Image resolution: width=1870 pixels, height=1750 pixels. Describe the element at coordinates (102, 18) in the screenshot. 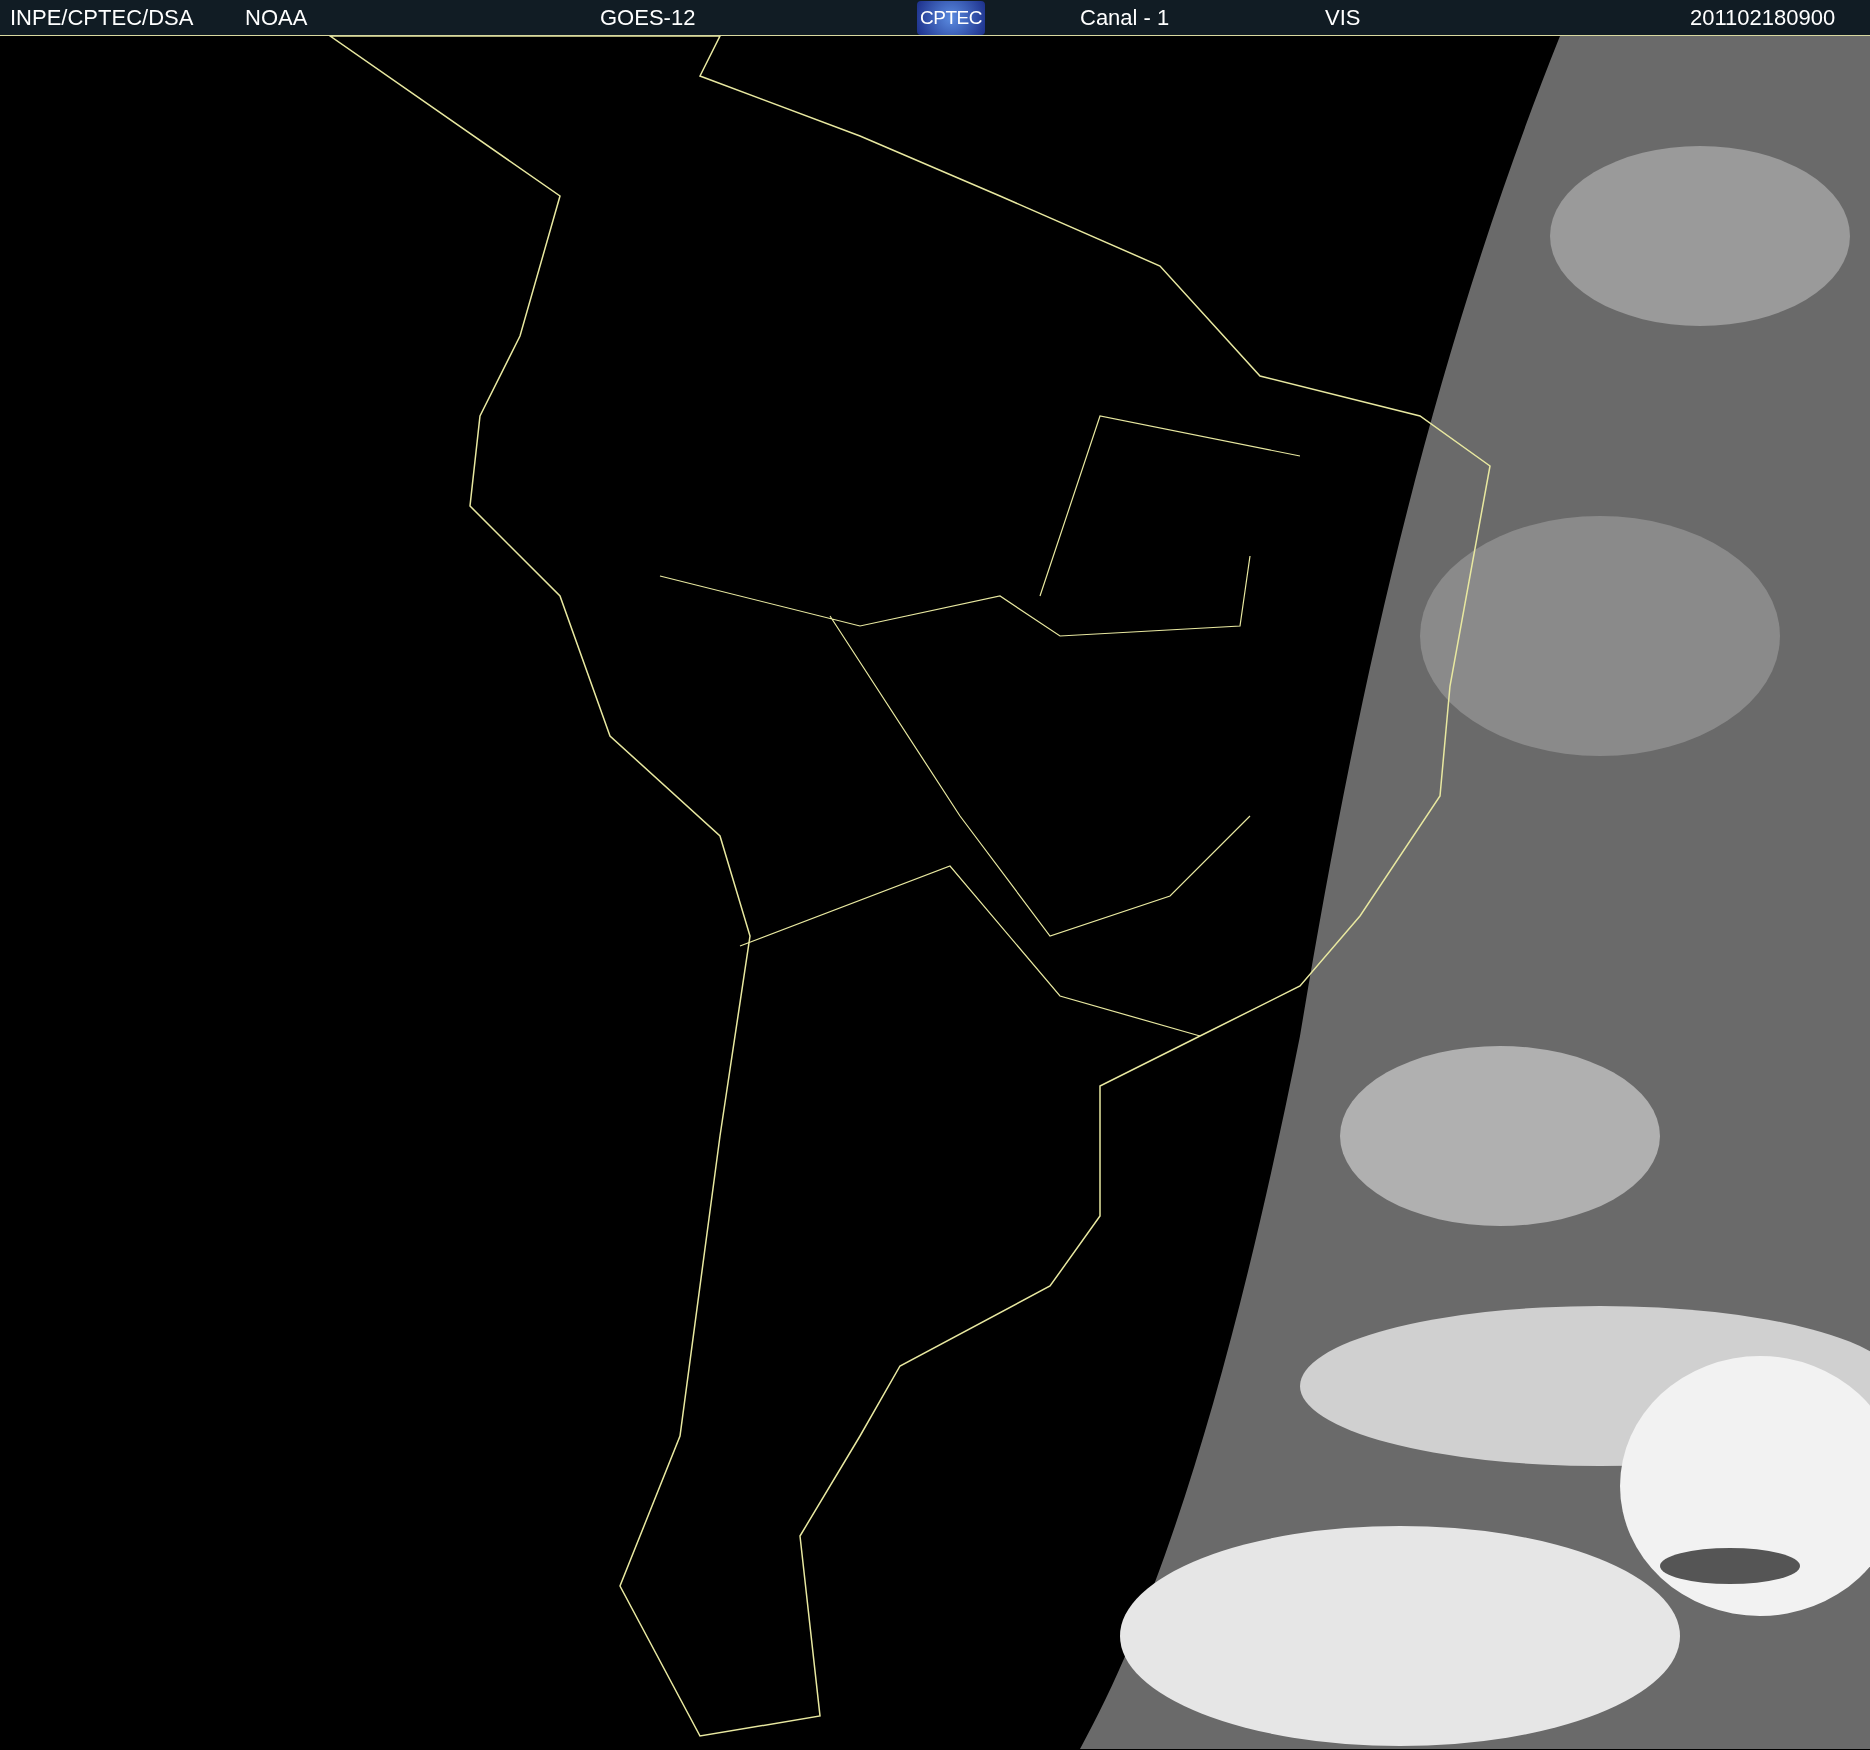

I see `header-label: INPE/CPTEC/DSA` at that location.